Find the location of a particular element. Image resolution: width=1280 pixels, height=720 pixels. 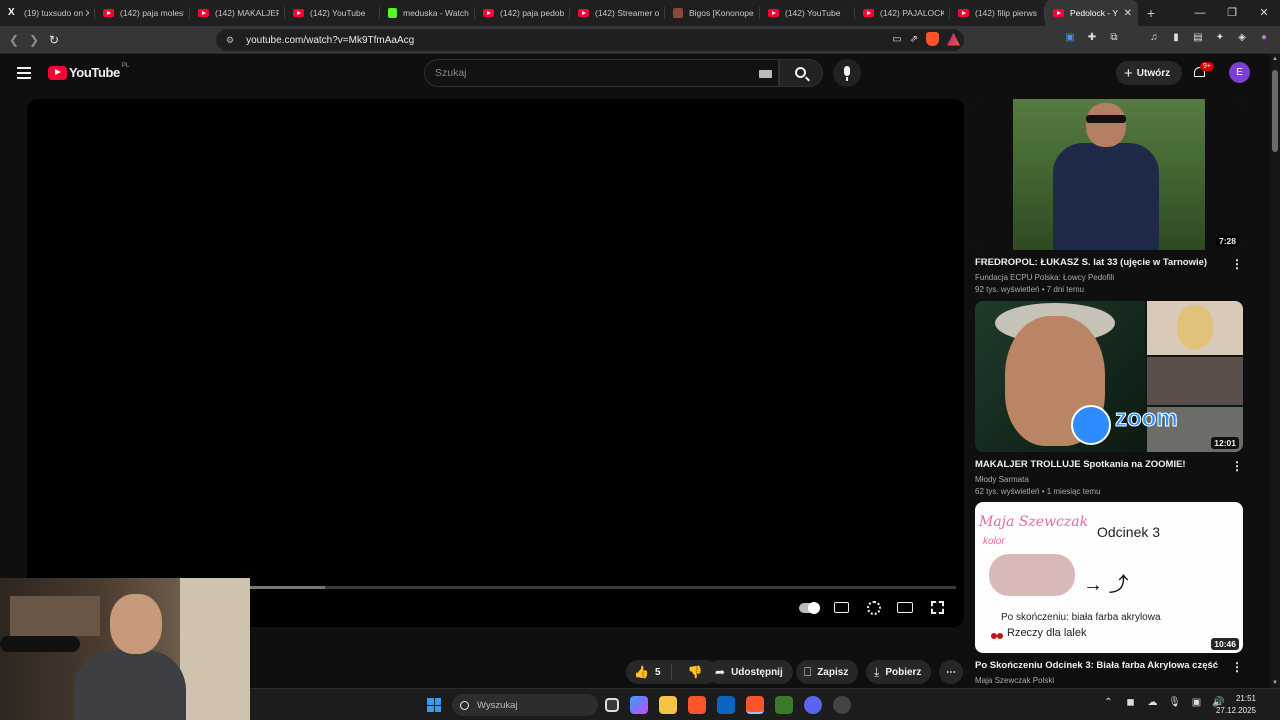

minimize-icon: — is located at coordinates (1200, 13).